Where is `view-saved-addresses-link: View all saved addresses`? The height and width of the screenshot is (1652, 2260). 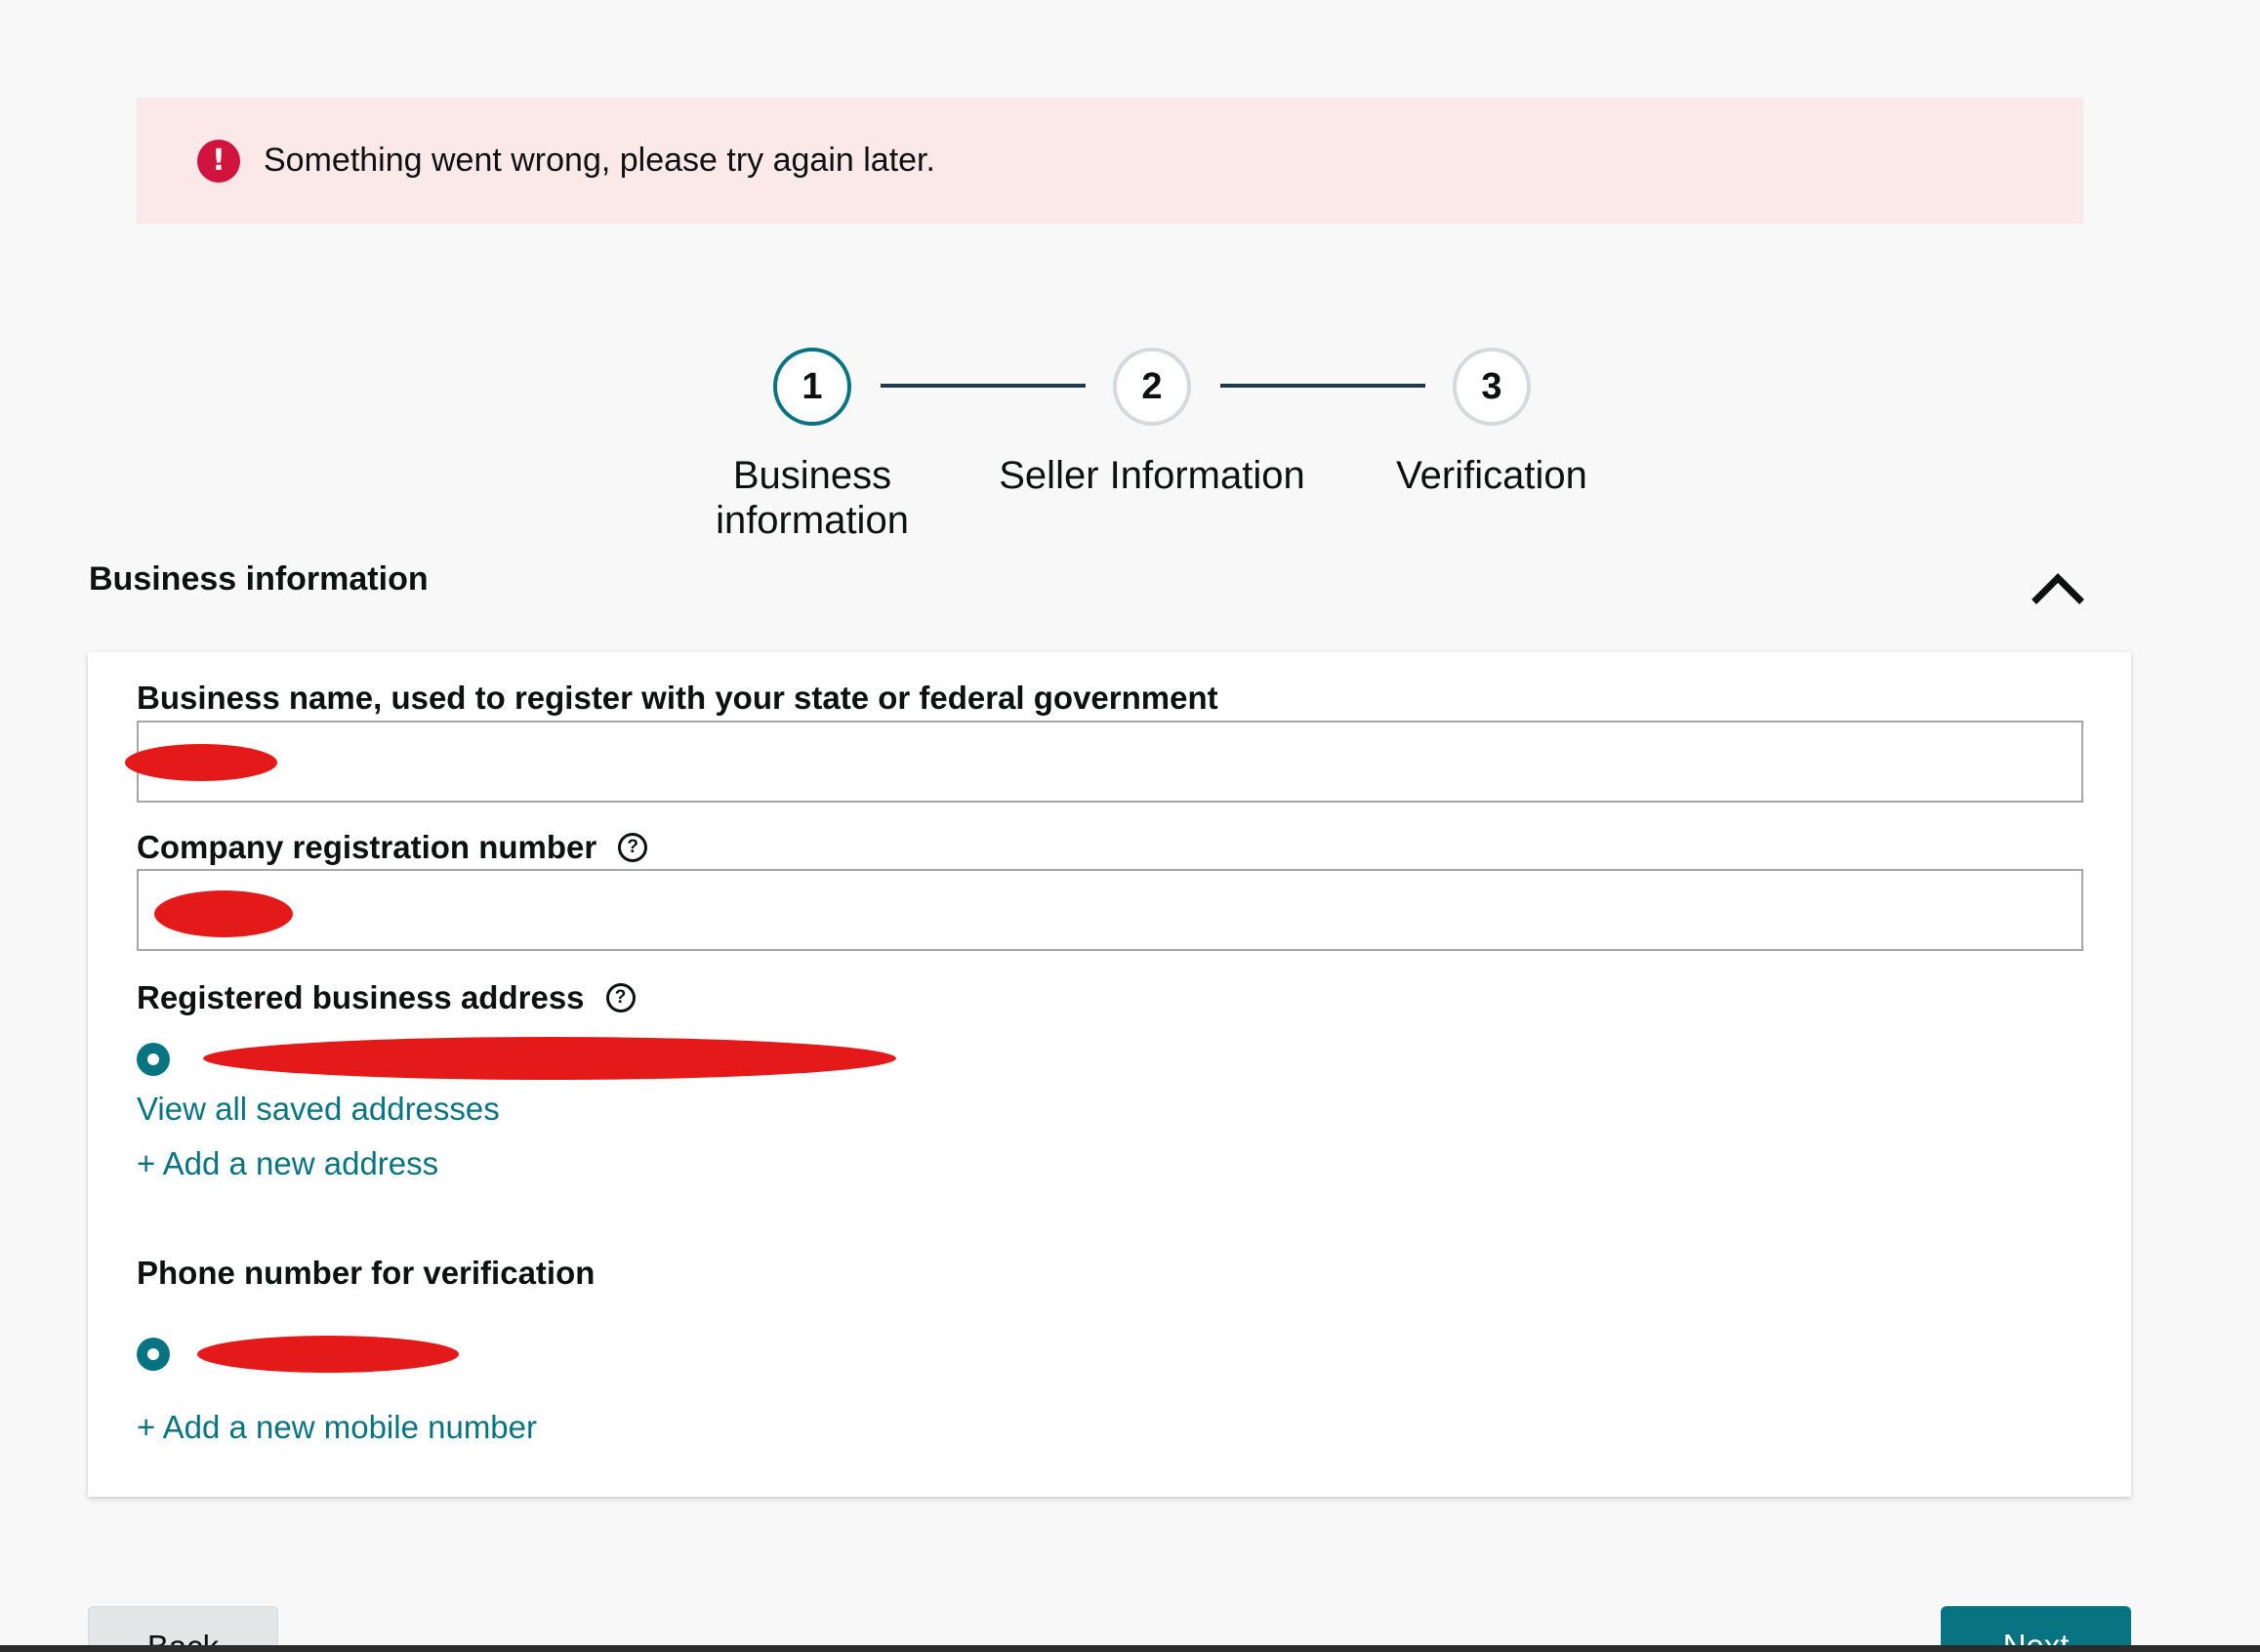 view-saved-addresses-link: View all saved addresses is located at coordinates (318, 1109).